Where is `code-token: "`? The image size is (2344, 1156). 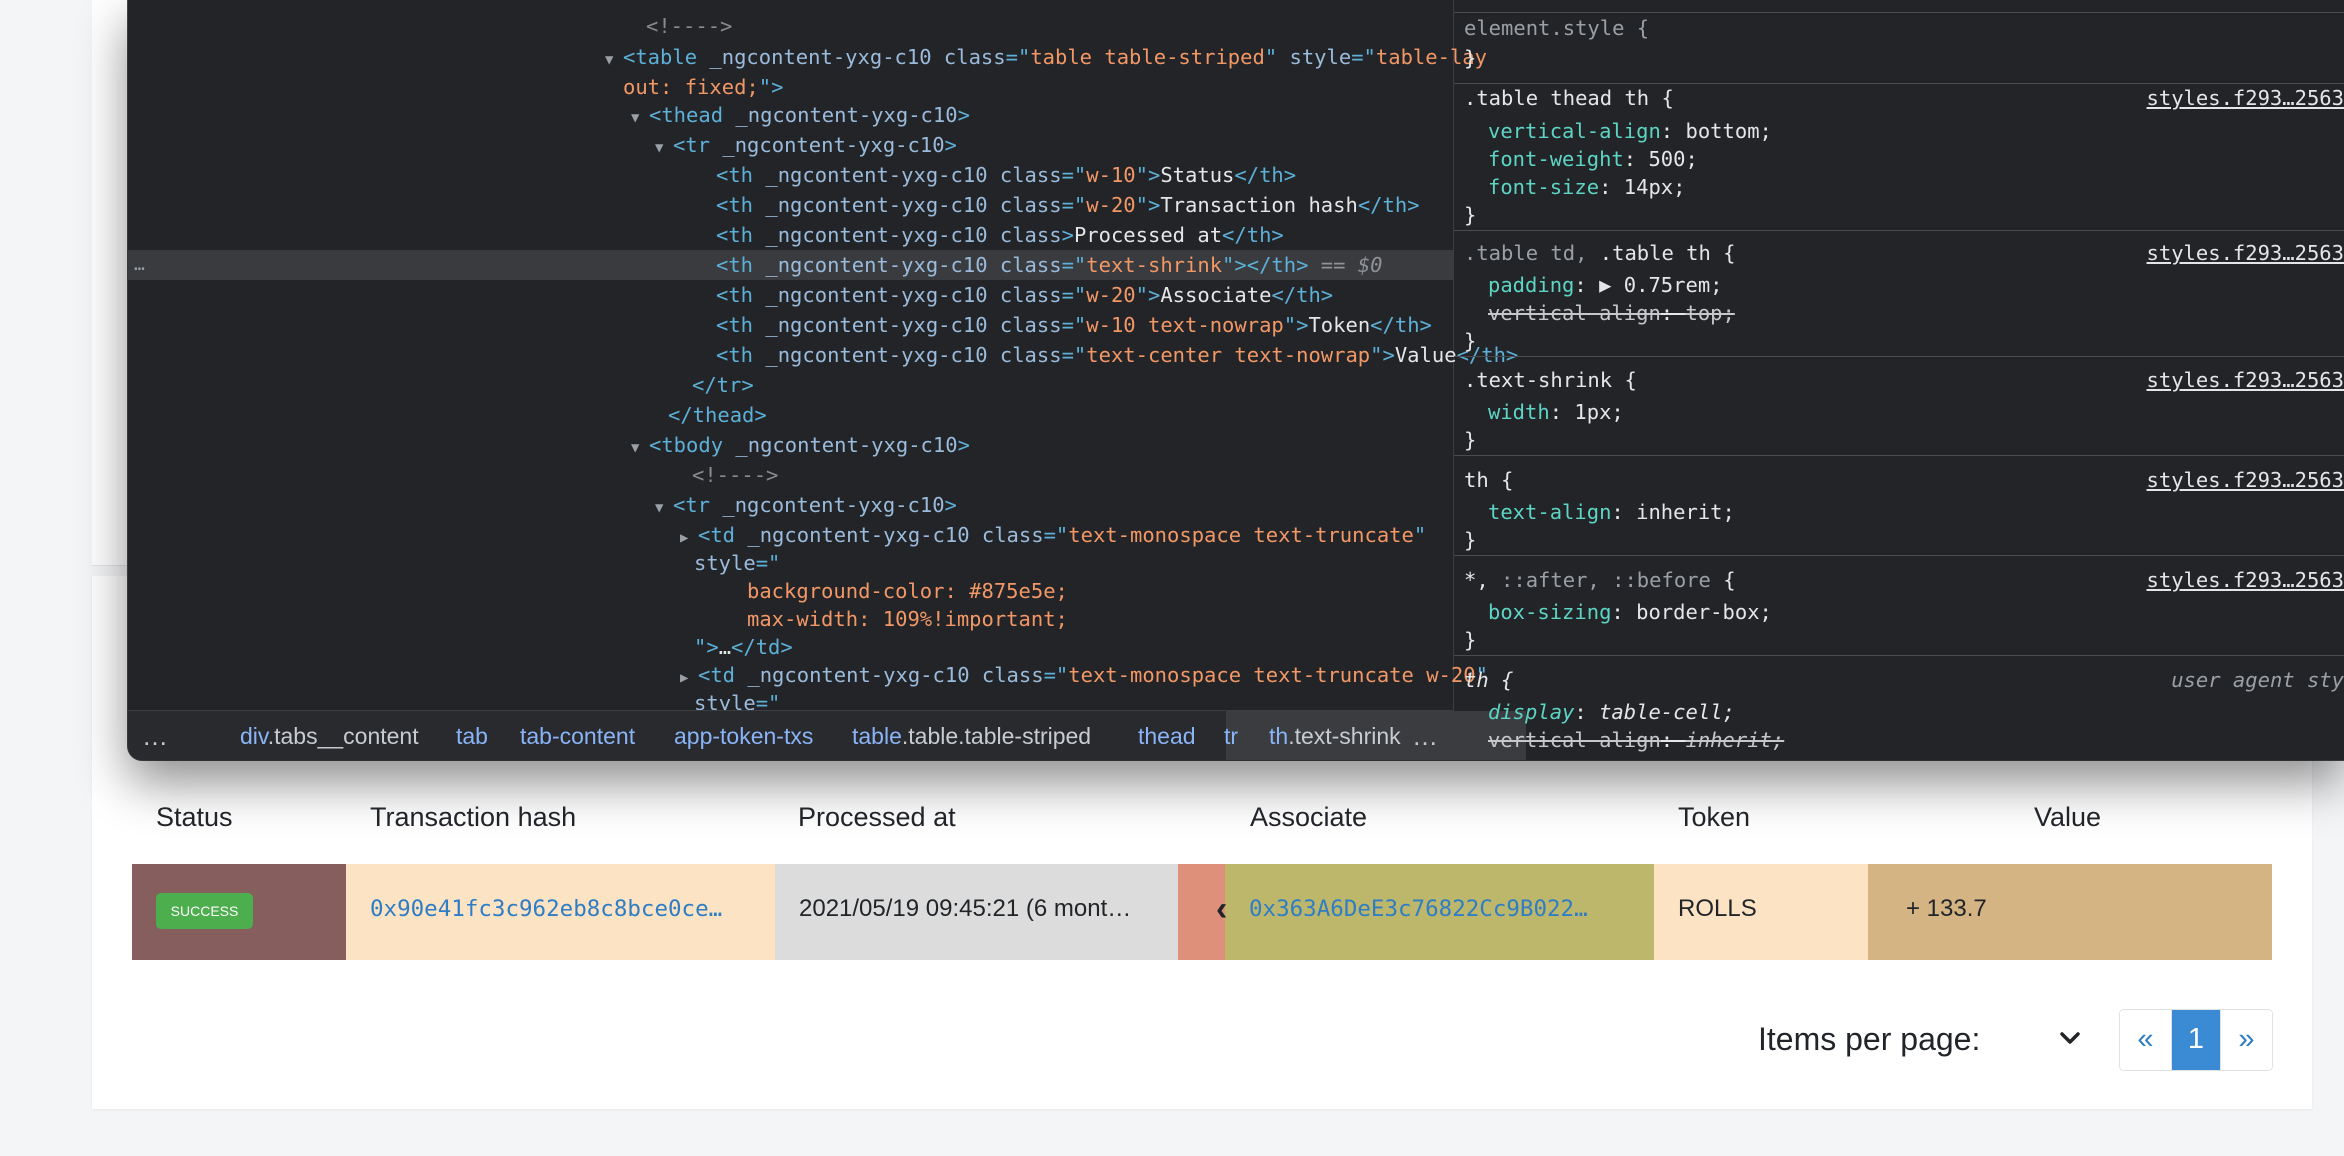
code-token: " is located at coordinates (1277, 57).